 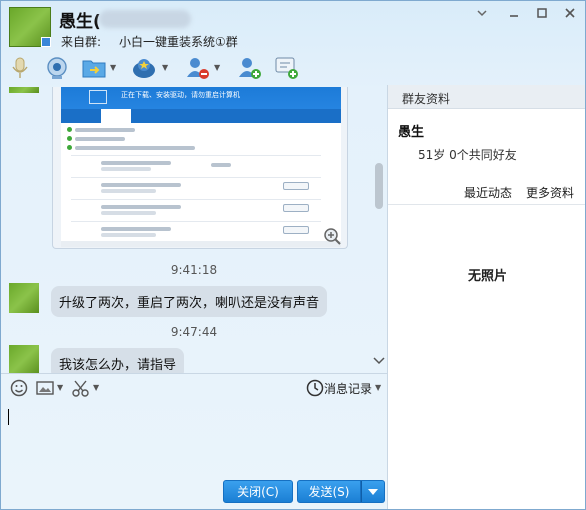 What do you see at coordinates (94, 68) in the screenshot?
I see `file-transfer-icon` at bounding box center [94, 68].